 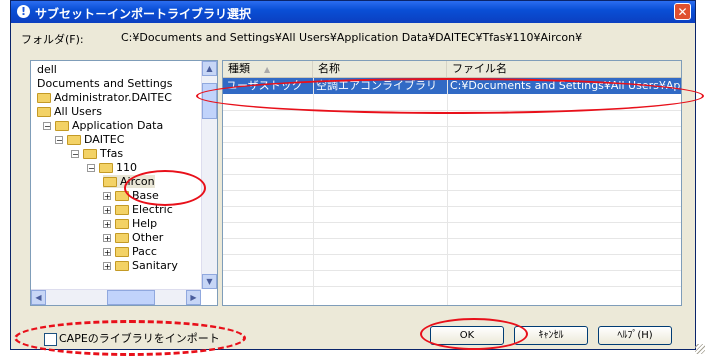 What do you see at coordinates (209, 281) in the screenshot?
I see `scroll-down-icon: ▼` at bounding box center [209, 281].